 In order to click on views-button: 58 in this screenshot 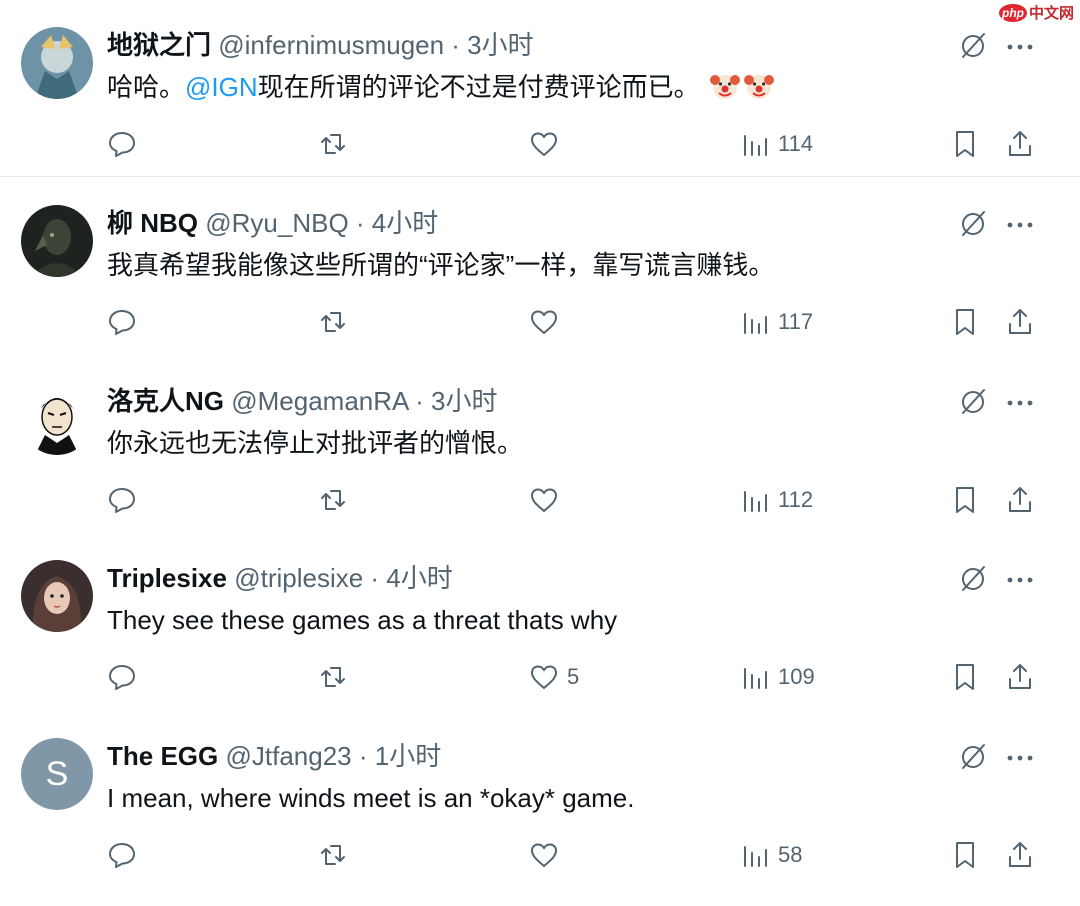, I will do `click(771, 855)`.